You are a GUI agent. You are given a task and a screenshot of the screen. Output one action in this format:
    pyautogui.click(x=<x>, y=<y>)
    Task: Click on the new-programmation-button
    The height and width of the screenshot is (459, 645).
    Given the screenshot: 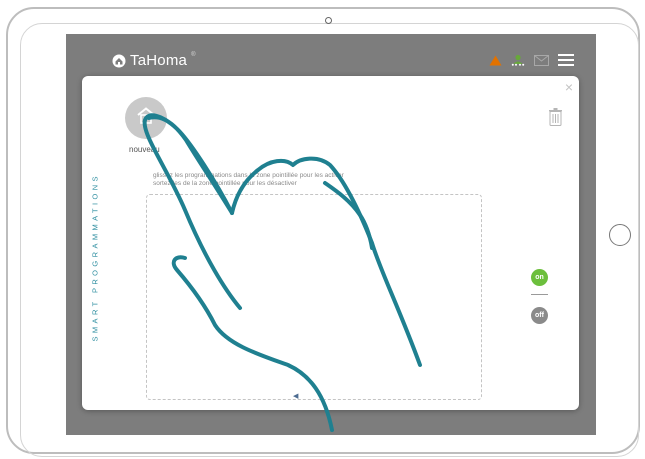 What is the action you would take?
    pyautogui.click(x=146, y=118)
    